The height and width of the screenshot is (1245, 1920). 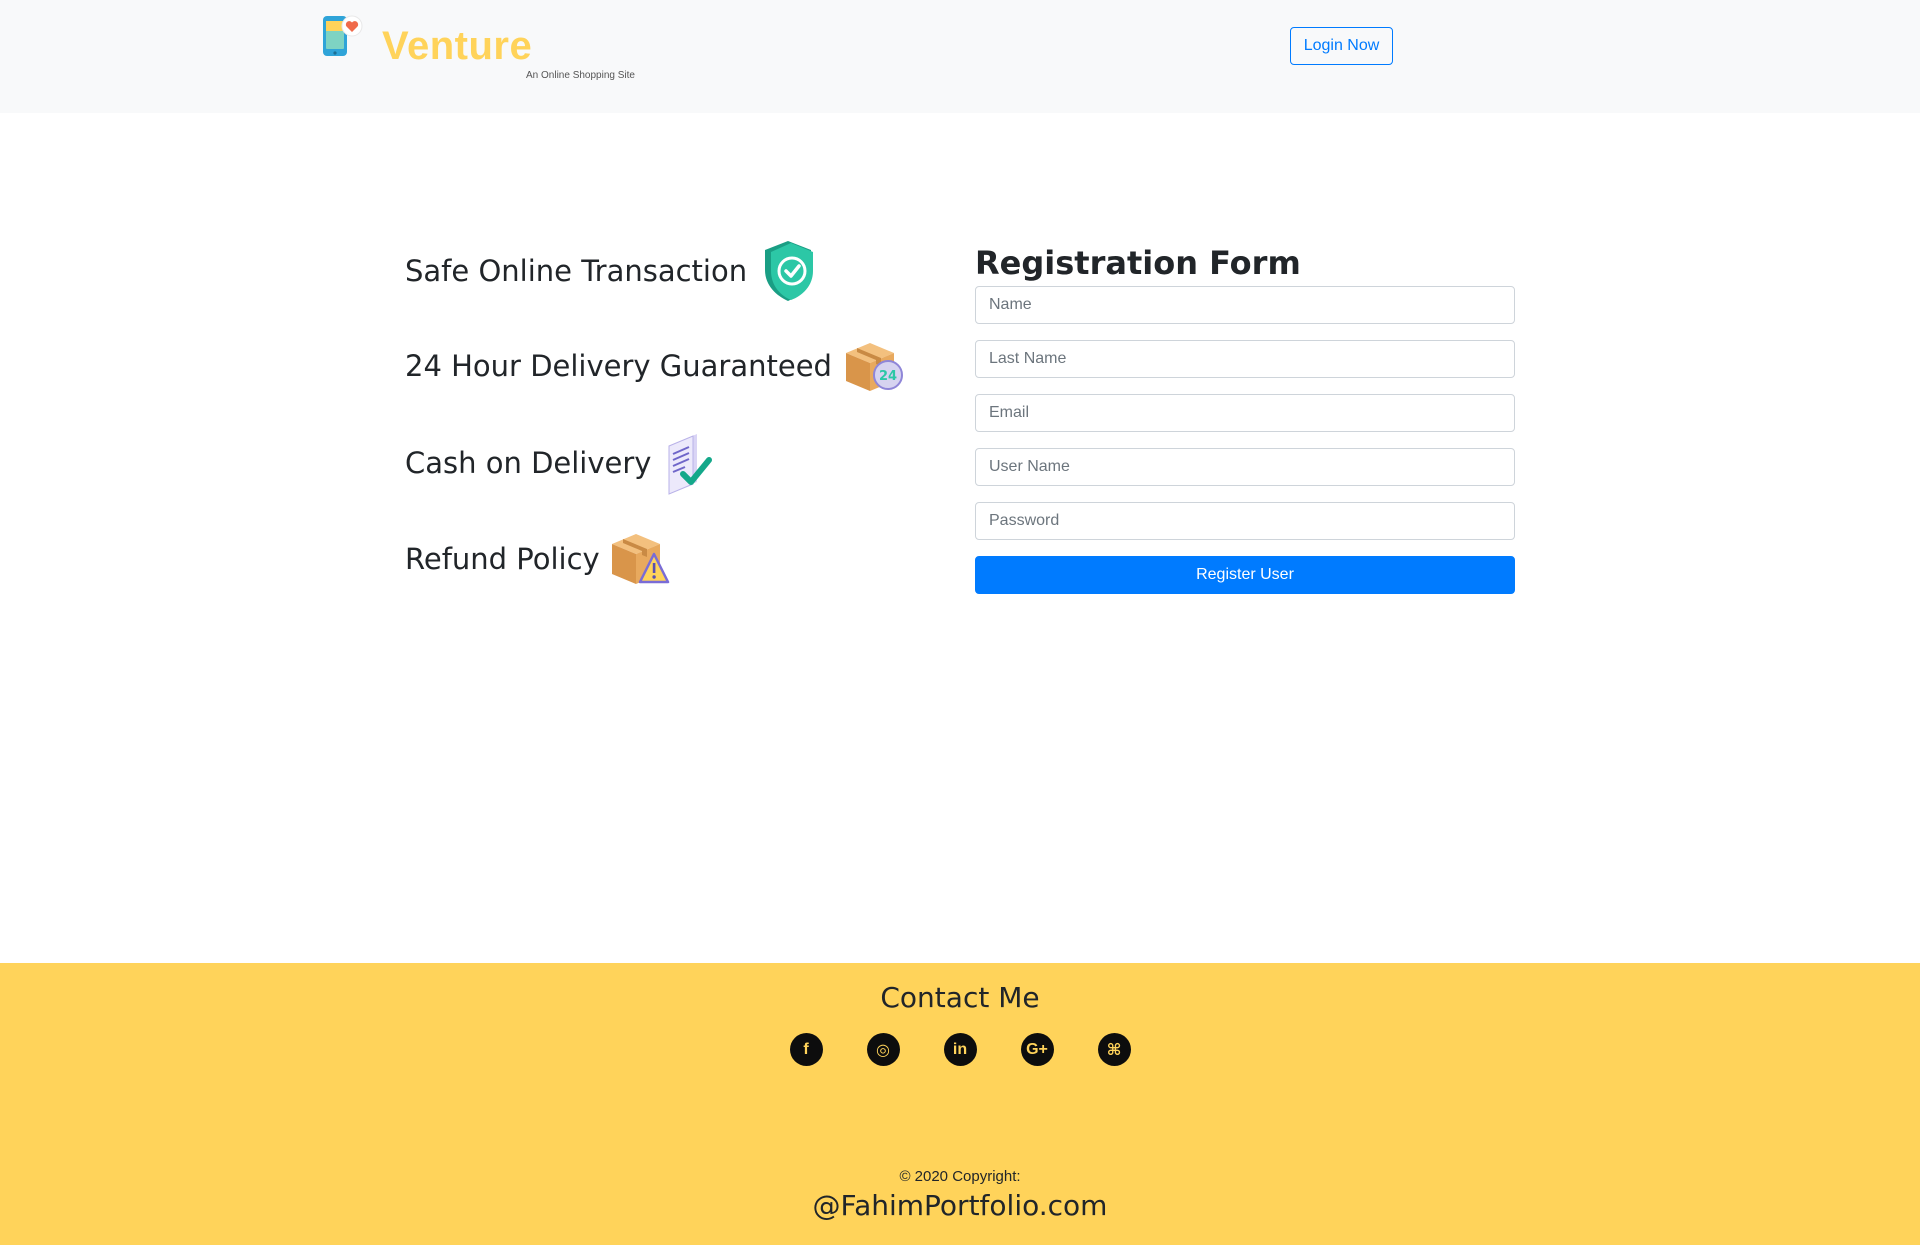 I want to click on last-name-input, so click(x=1245, y=359).